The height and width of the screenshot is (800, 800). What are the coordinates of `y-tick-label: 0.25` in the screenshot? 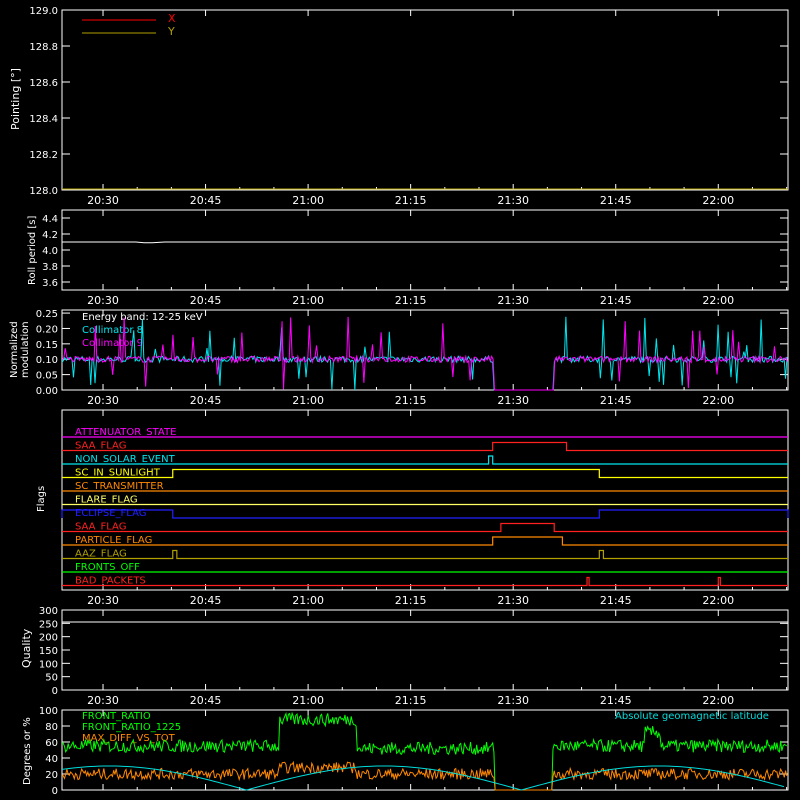 It's located at (47, 314).